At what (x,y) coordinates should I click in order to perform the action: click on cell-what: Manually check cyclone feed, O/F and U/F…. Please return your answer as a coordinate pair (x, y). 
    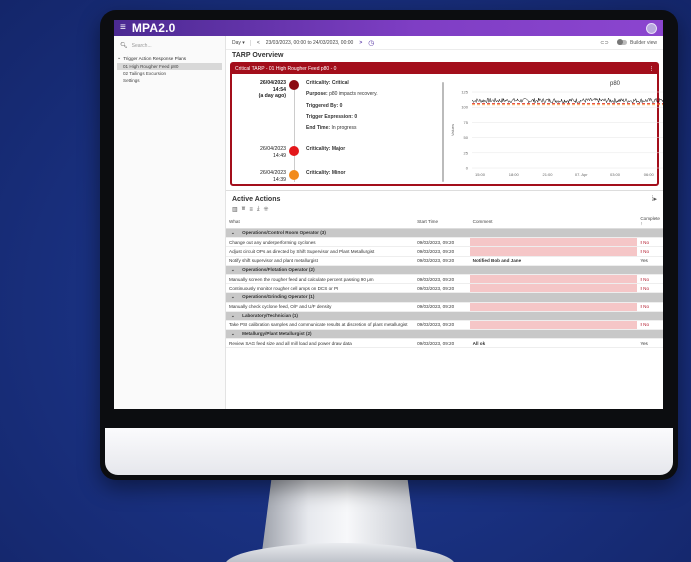
    Looking at the image, I should click on (320, 307).